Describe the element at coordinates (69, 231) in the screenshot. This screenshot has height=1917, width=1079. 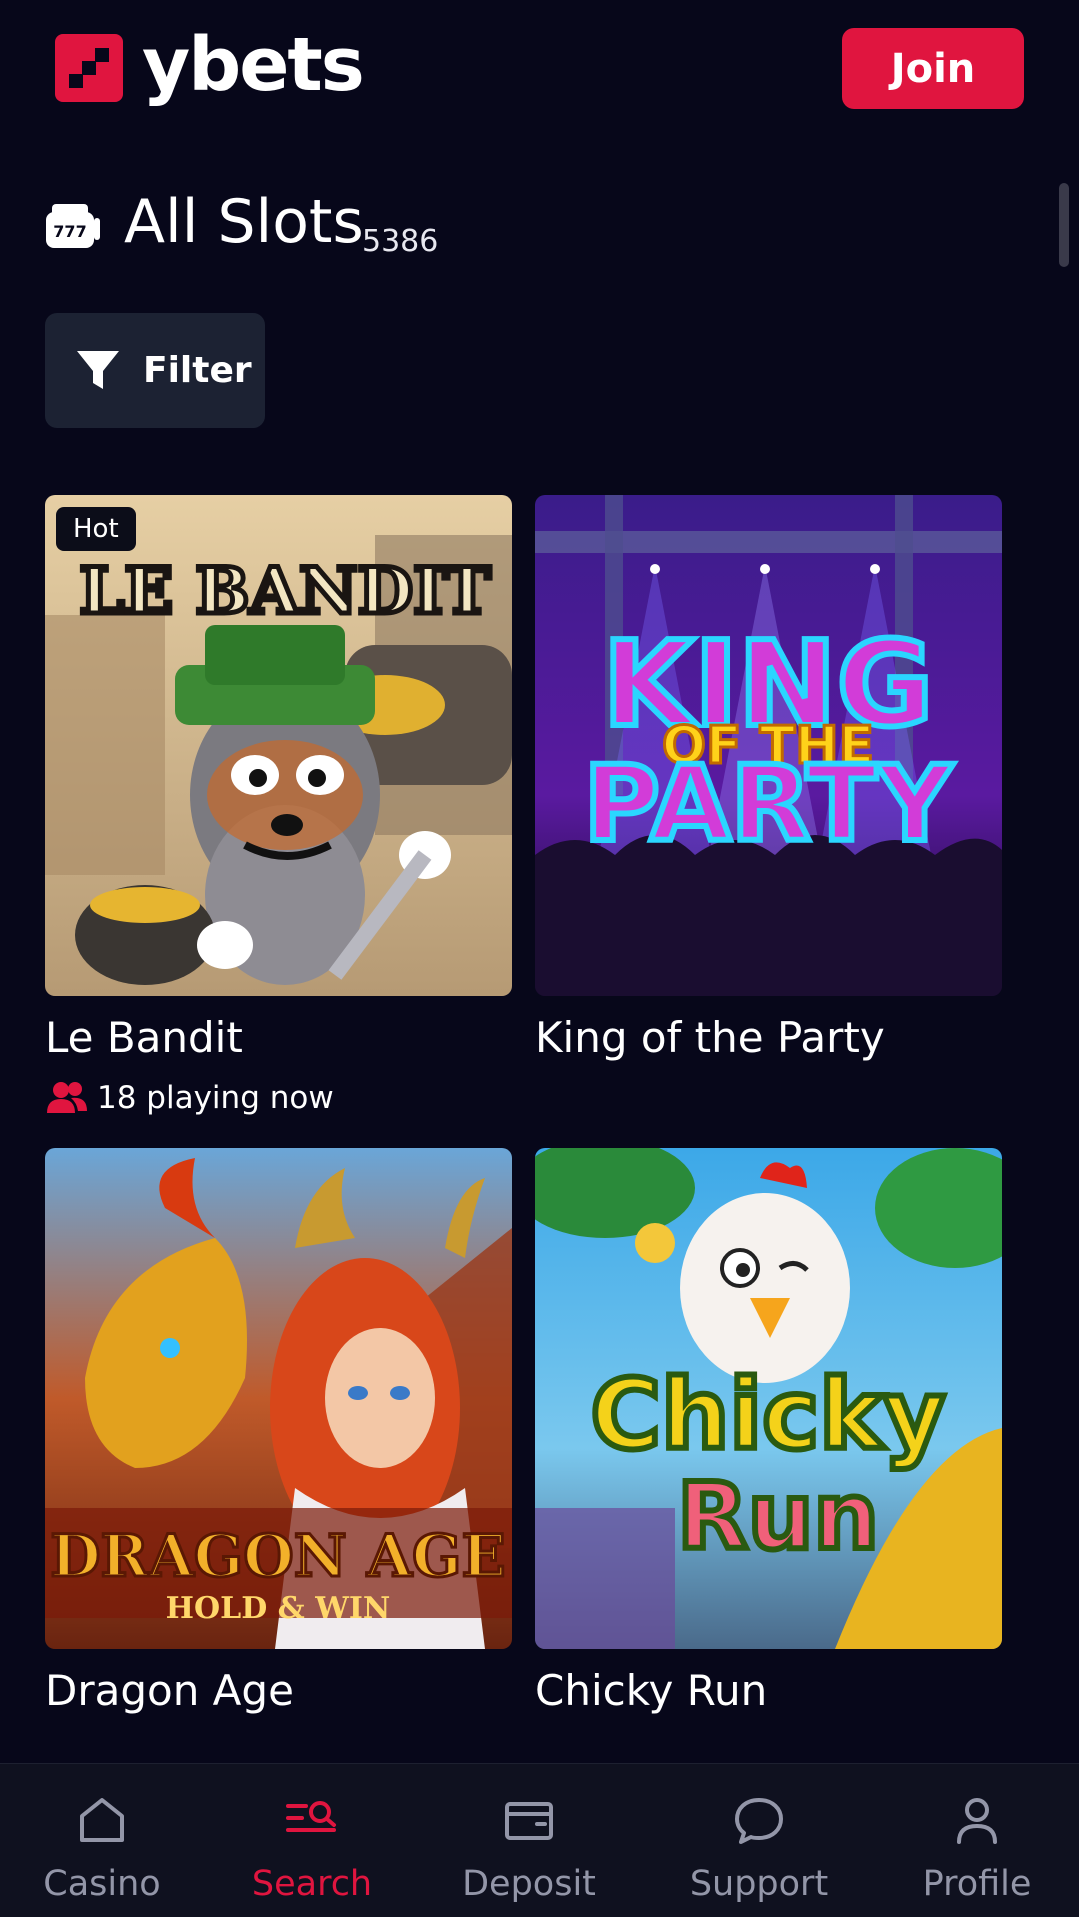
I see `svg-text: 777` at that location.